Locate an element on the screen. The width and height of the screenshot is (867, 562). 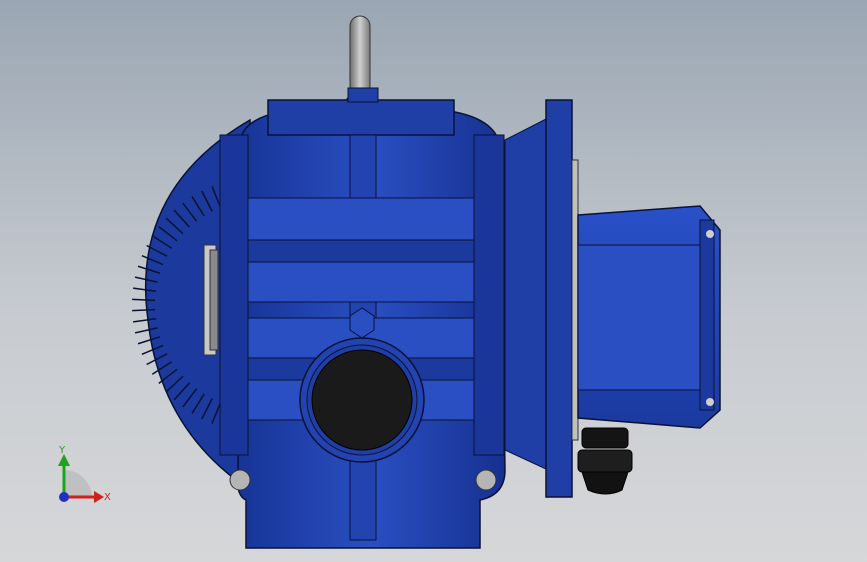
y-axis-label: Y is located at coordinates (62, 450).